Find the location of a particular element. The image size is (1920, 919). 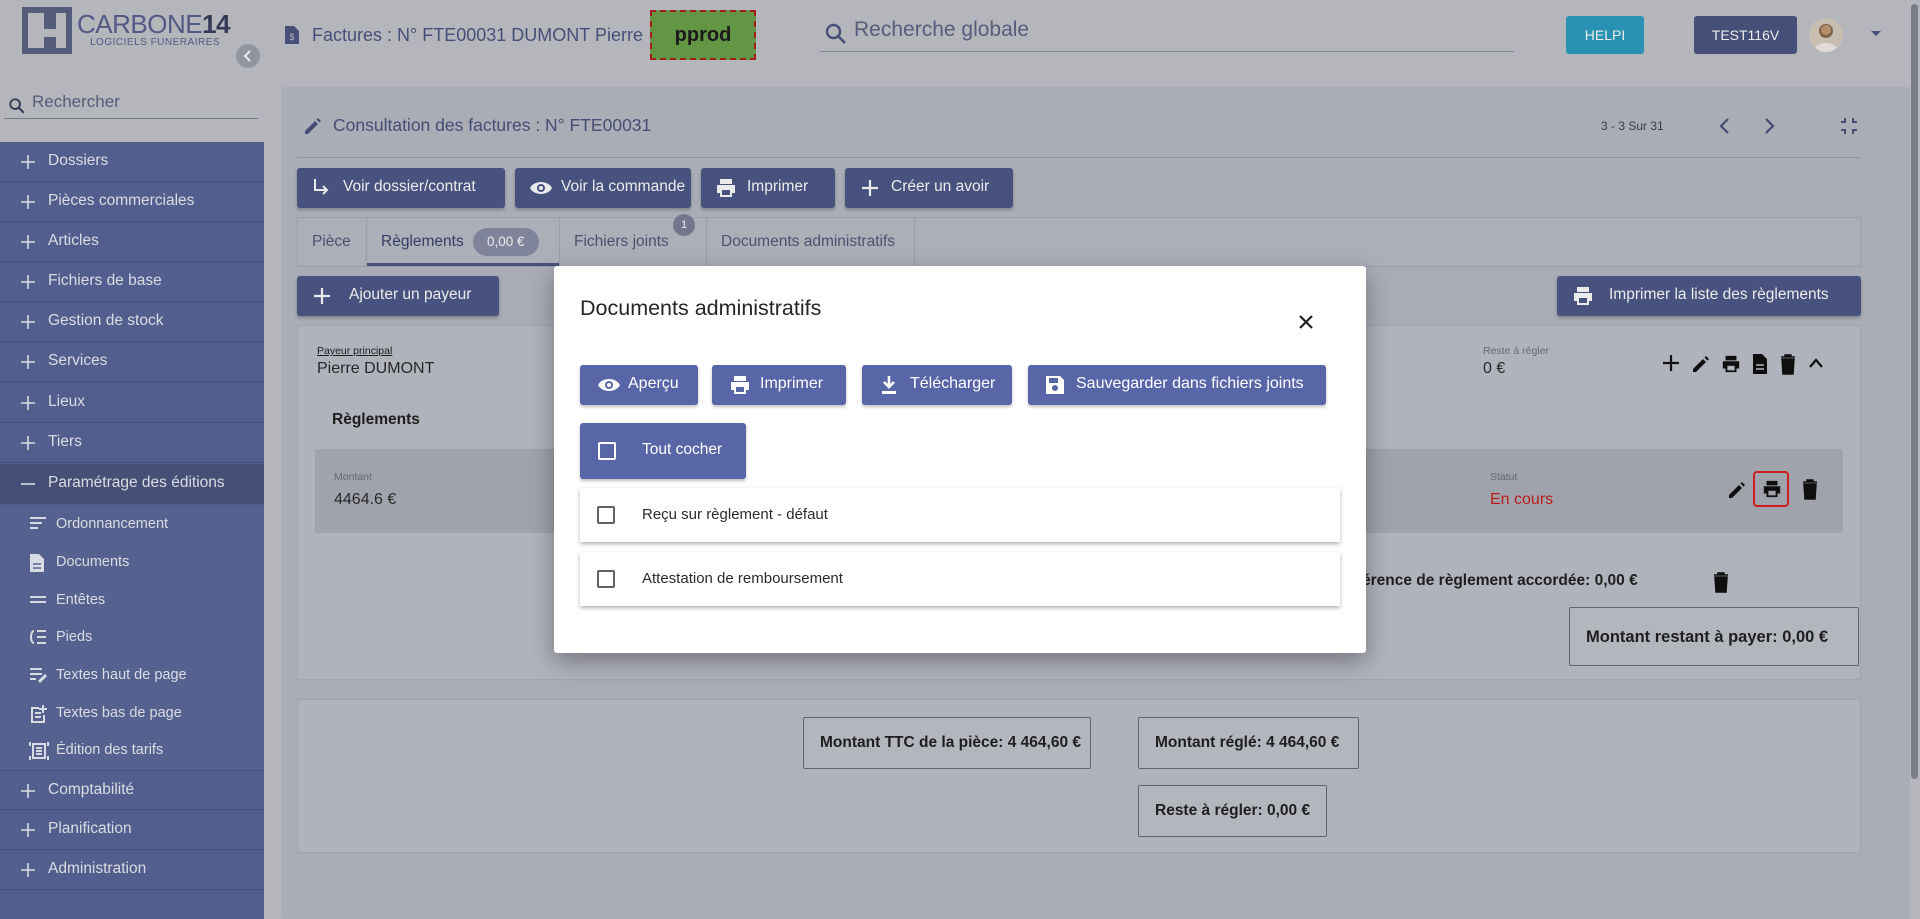

document-option-row: Reçu sur règlement - défaut is located at coordinates (960, 515).